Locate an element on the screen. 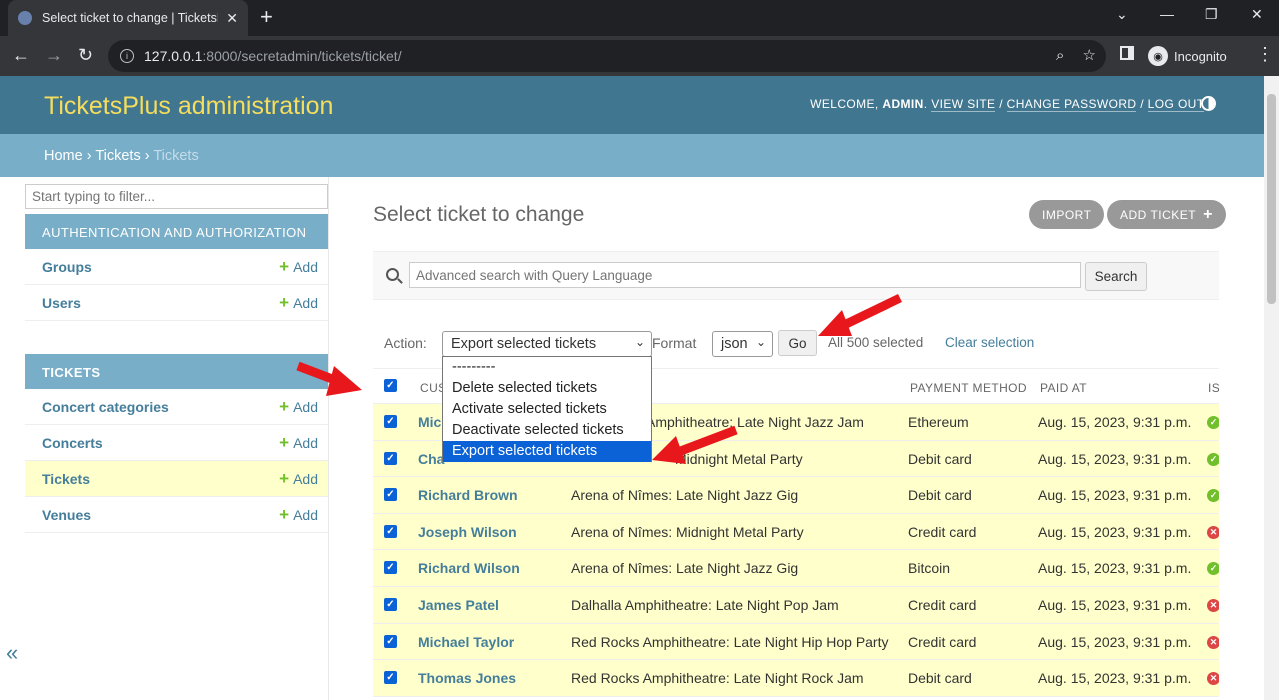  sidebar-item-venues: Venues + Add is located at coordinates (176, 515).